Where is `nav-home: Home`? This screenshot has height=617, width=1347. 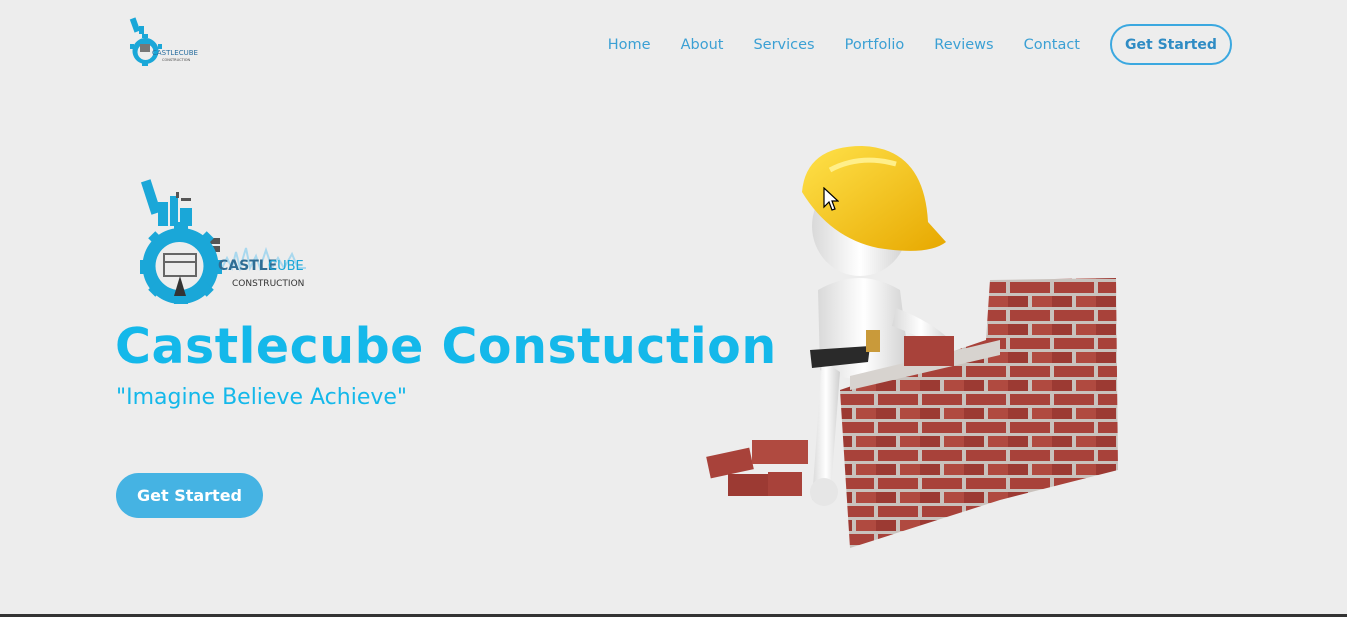 nav-home: Home is located at coordinates (629, 45).